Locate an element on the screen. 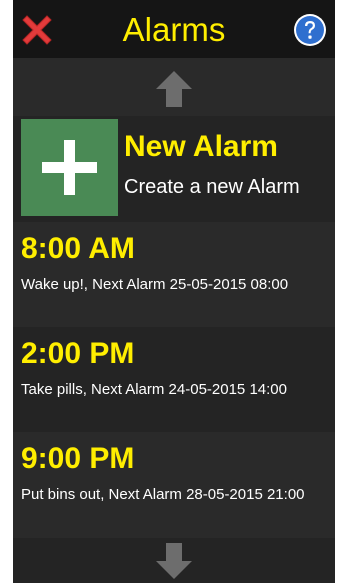 The width and height of the screenshot is (347, 583). scroll-down-button is located at coordinates (174, 560).